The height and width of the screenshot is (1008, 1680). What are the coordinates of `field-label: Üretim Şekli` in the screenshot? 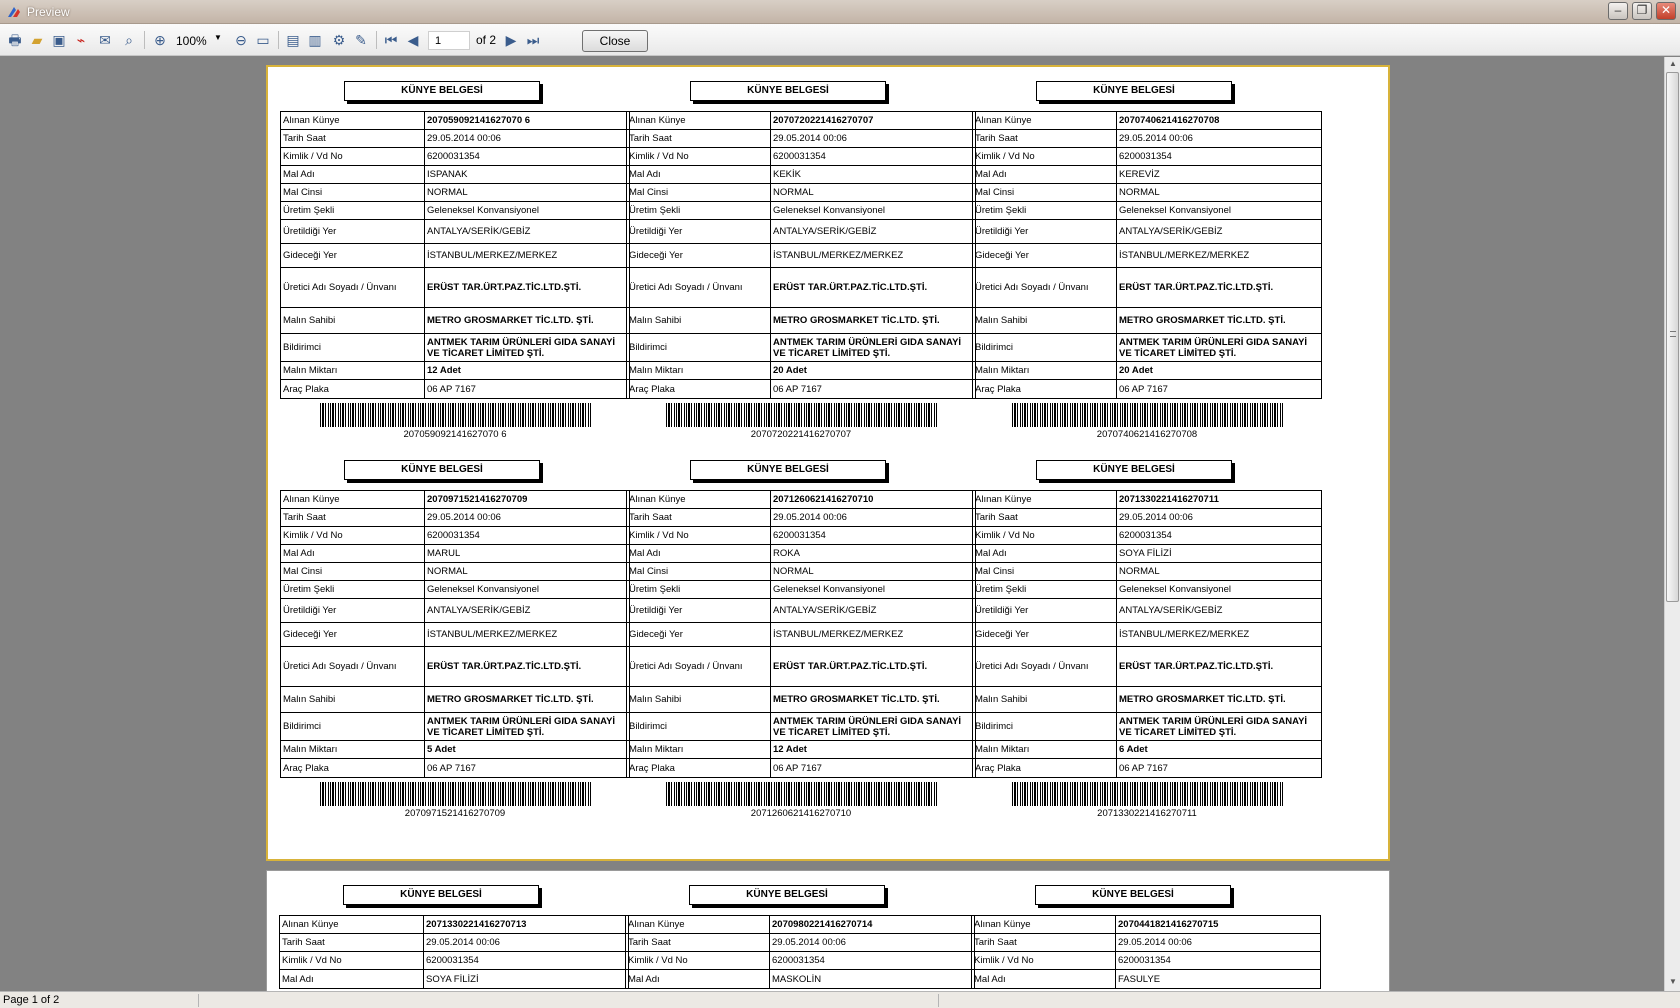 It's located at (699, 589).